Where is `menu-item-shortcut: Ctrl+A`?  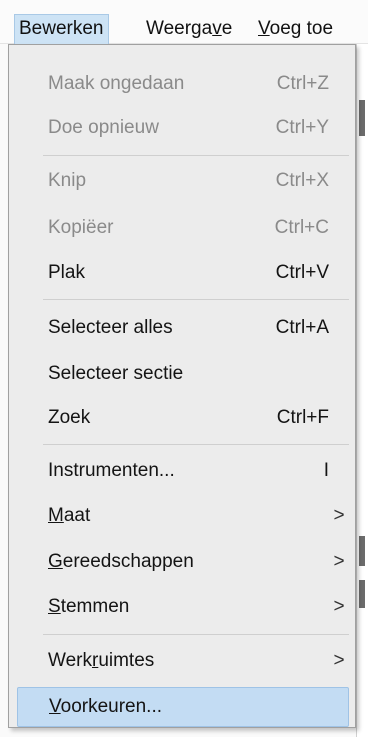
menu-item-shortcut: Ctrl+A is located at coordinates (302, 327).